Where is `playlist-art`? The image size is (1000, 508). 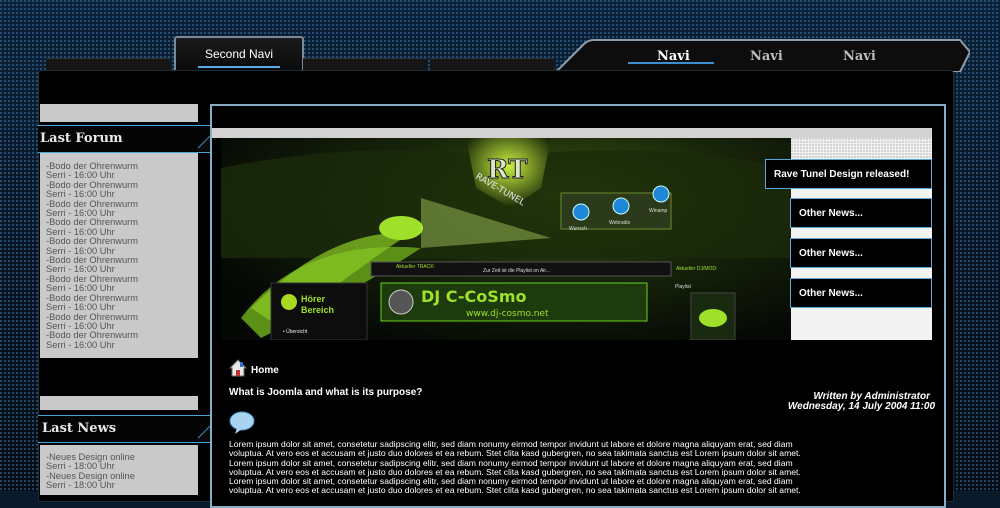
playlist-art is located at coordinates (713, 318).